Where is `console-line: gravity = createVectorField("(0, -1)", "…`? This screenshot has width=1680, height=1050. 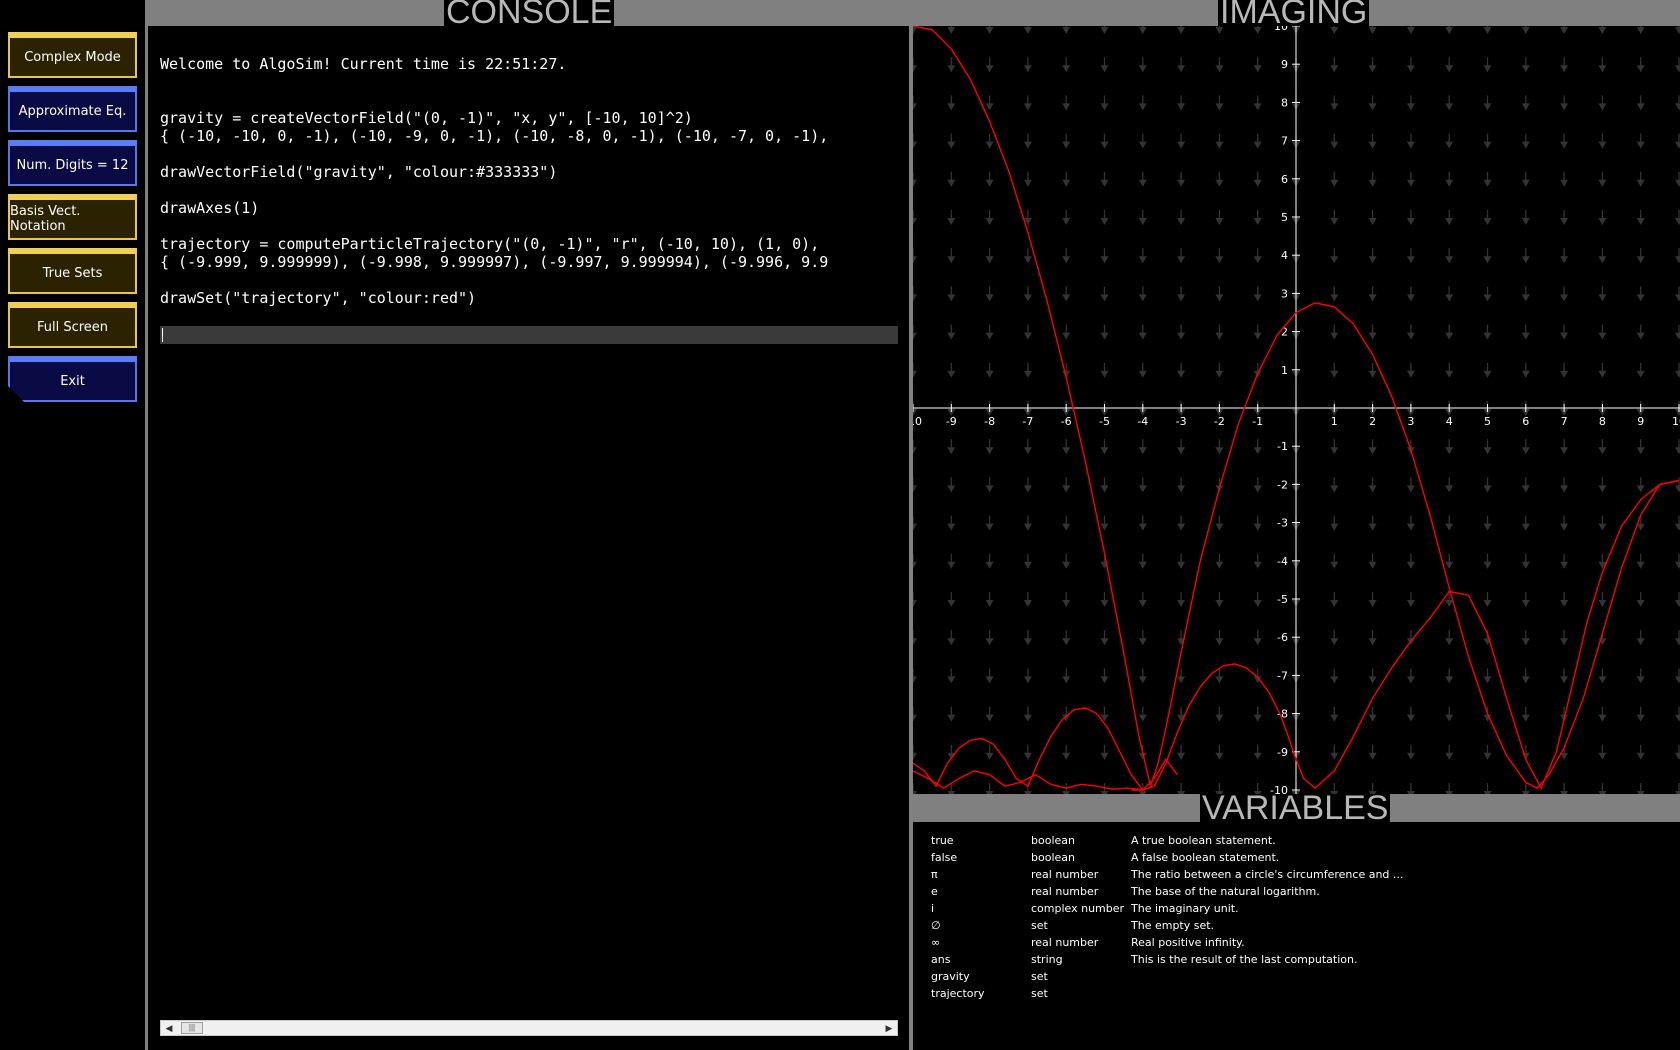 console-line: gravity = createVectorField("(0, -1)", "… is located at coordinates (426, 118).